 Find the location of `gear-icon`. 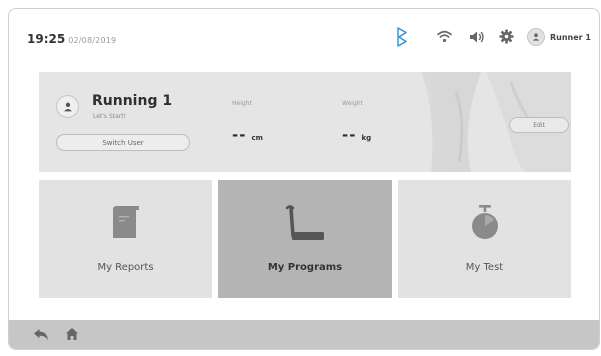

gear-icon is located at coordinates (506, 36).